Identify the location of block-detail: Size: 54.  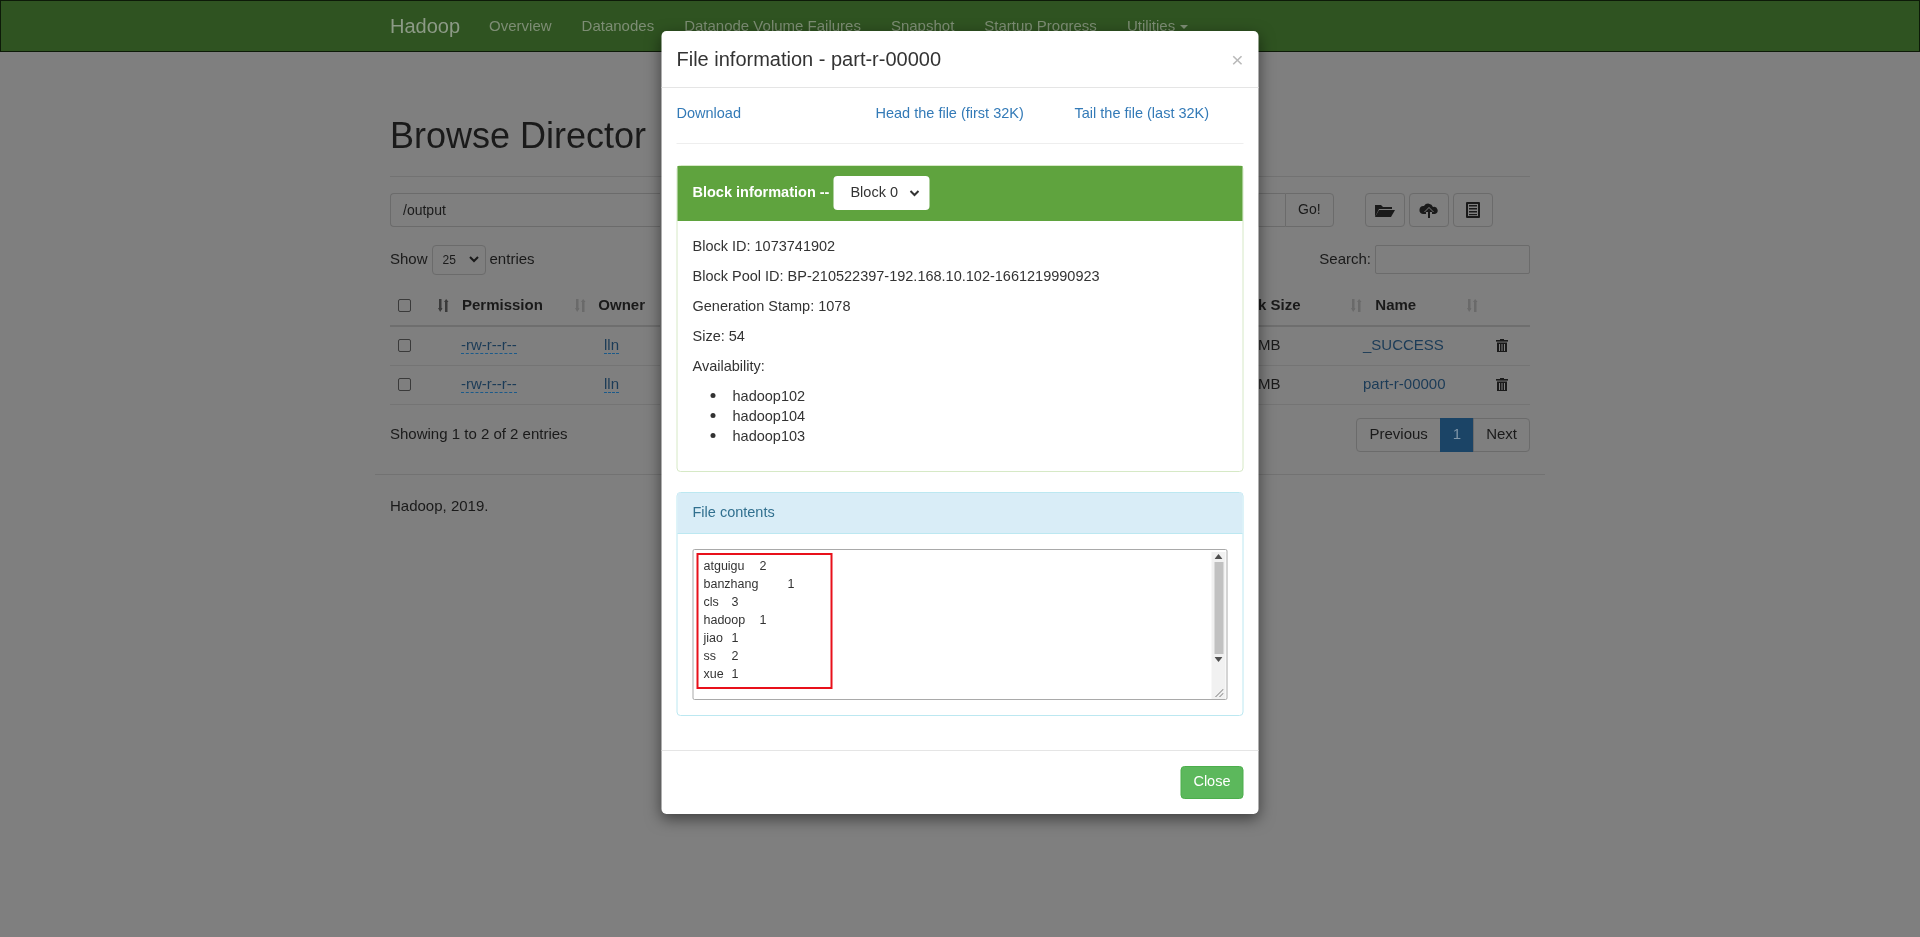
(719, 336).